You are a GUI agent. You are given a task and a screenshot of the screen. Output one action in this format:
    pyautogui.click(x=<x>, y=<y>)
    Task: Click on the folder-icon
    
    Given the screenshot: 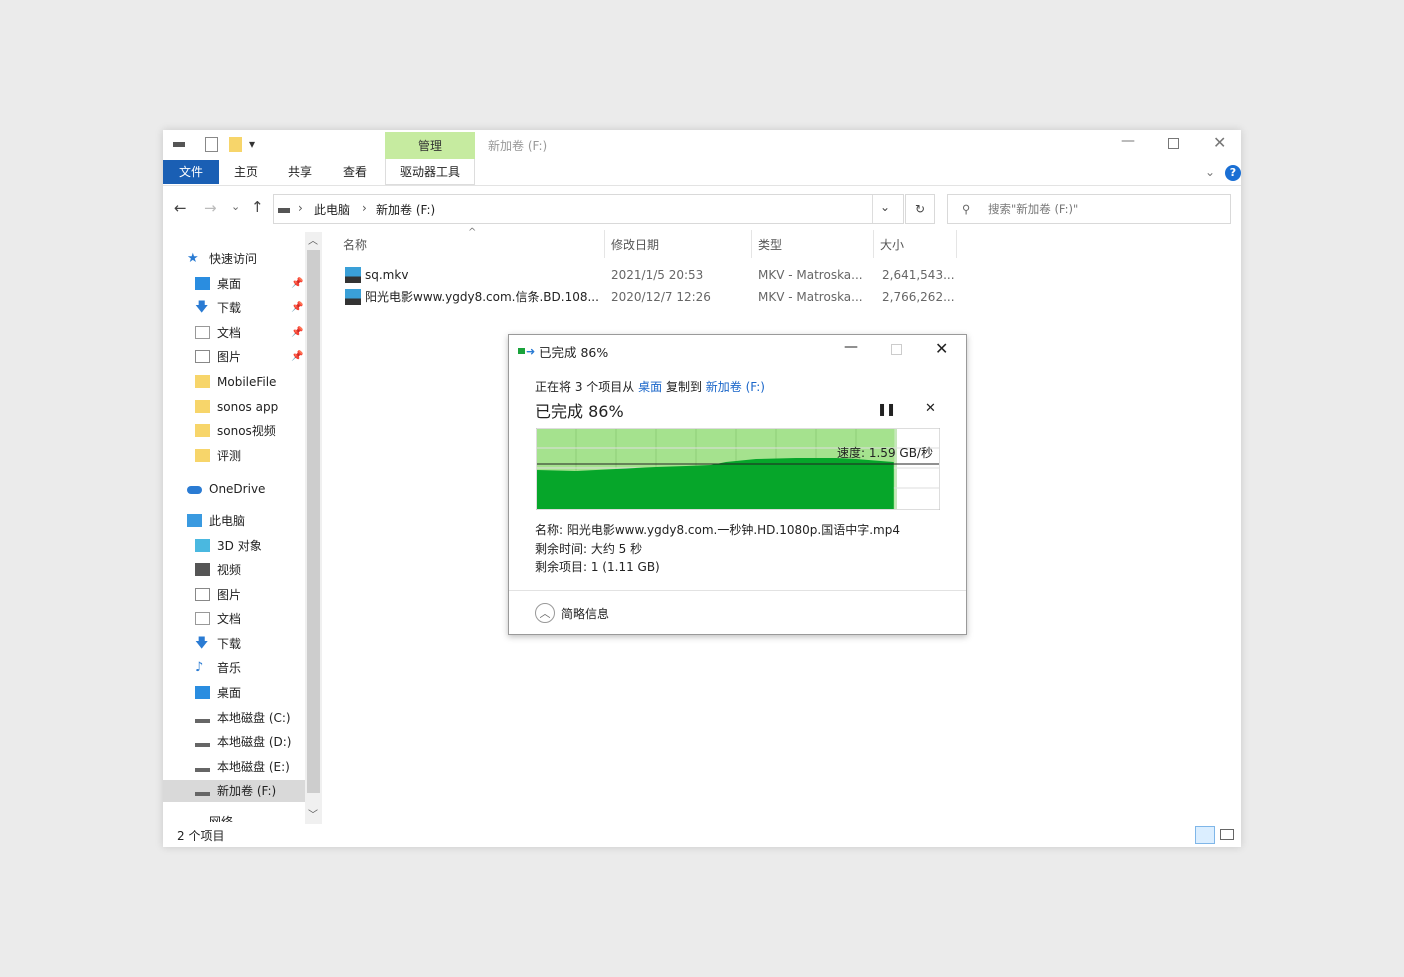 What is the action you would take?
    pyautogui.click(x=202, y=381)
    